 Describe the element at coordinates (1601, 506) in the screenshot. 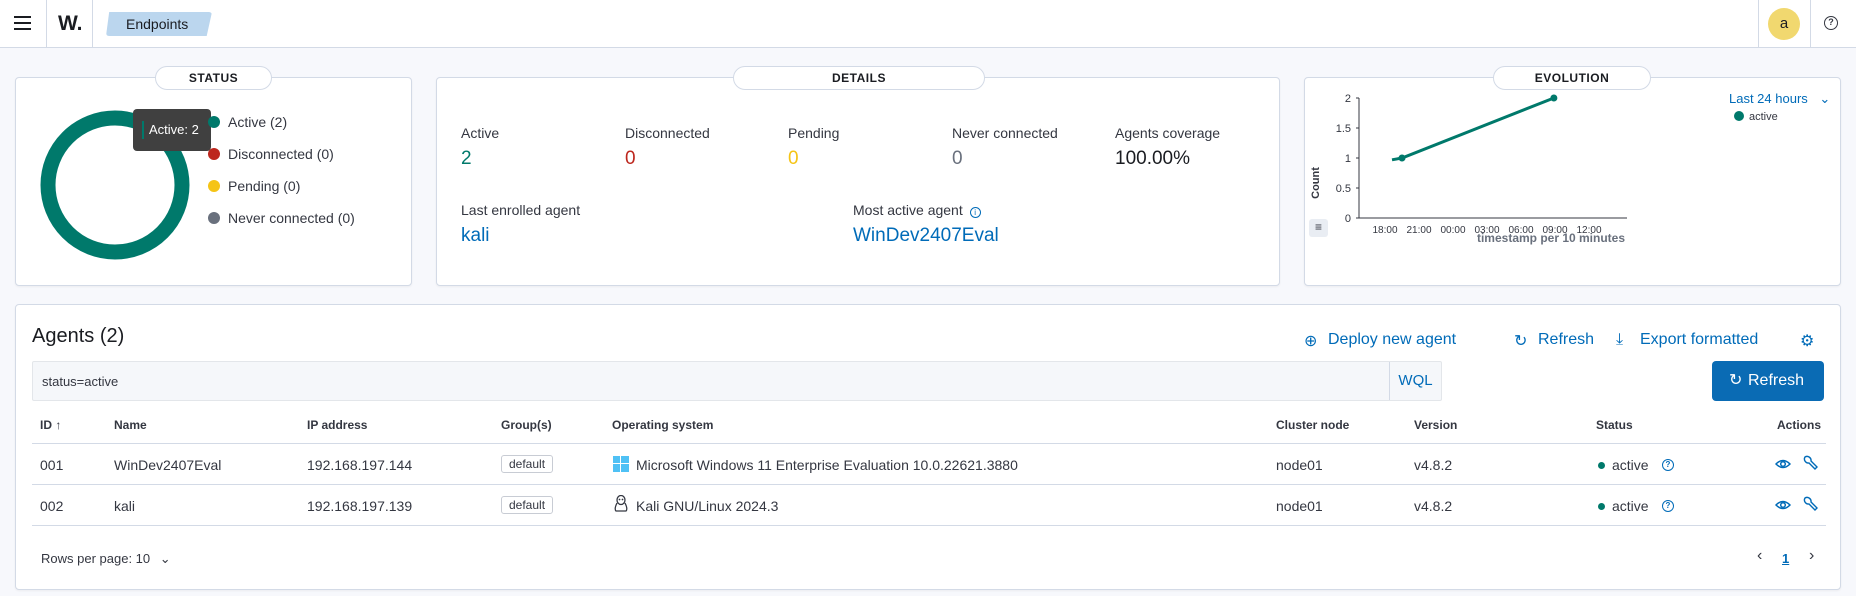

I see `status-dot-icon` at that location.